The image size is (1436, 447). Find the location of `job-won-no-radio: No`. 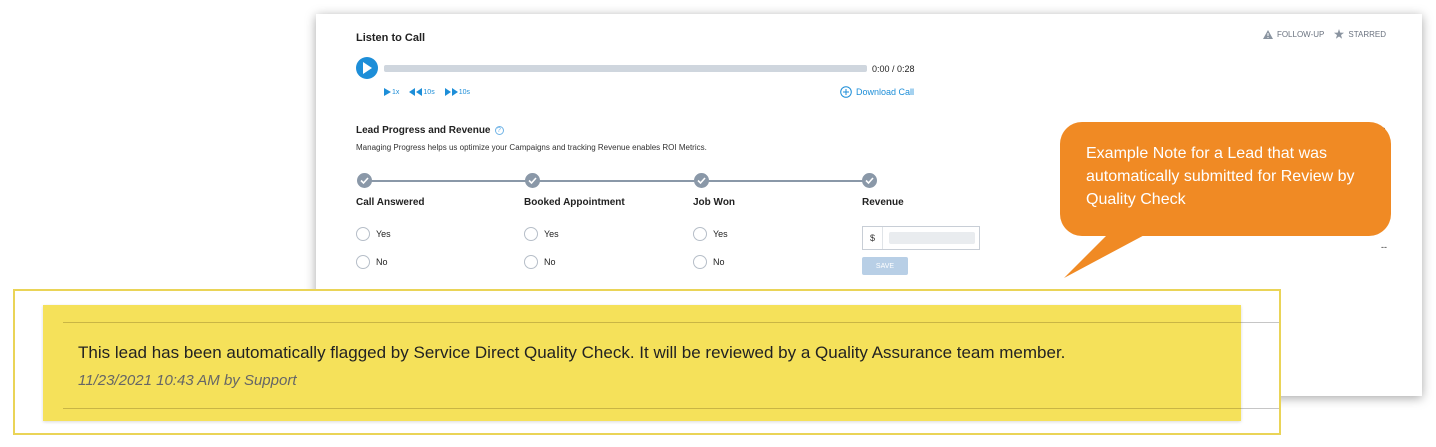

job-won-no-radio: No is located at coordinates (709, 262).